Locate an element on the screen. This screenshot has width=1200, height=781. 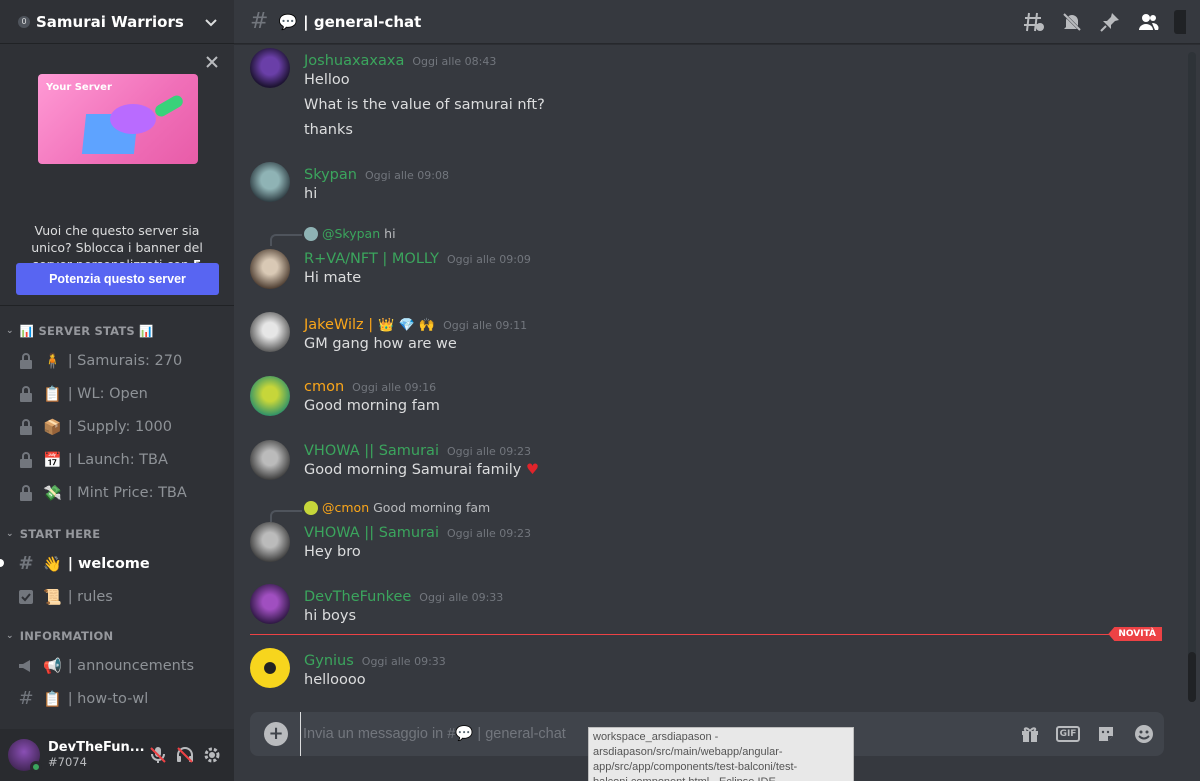
channel-label: | Samurais: 270 is located at coordinates (125, 360).